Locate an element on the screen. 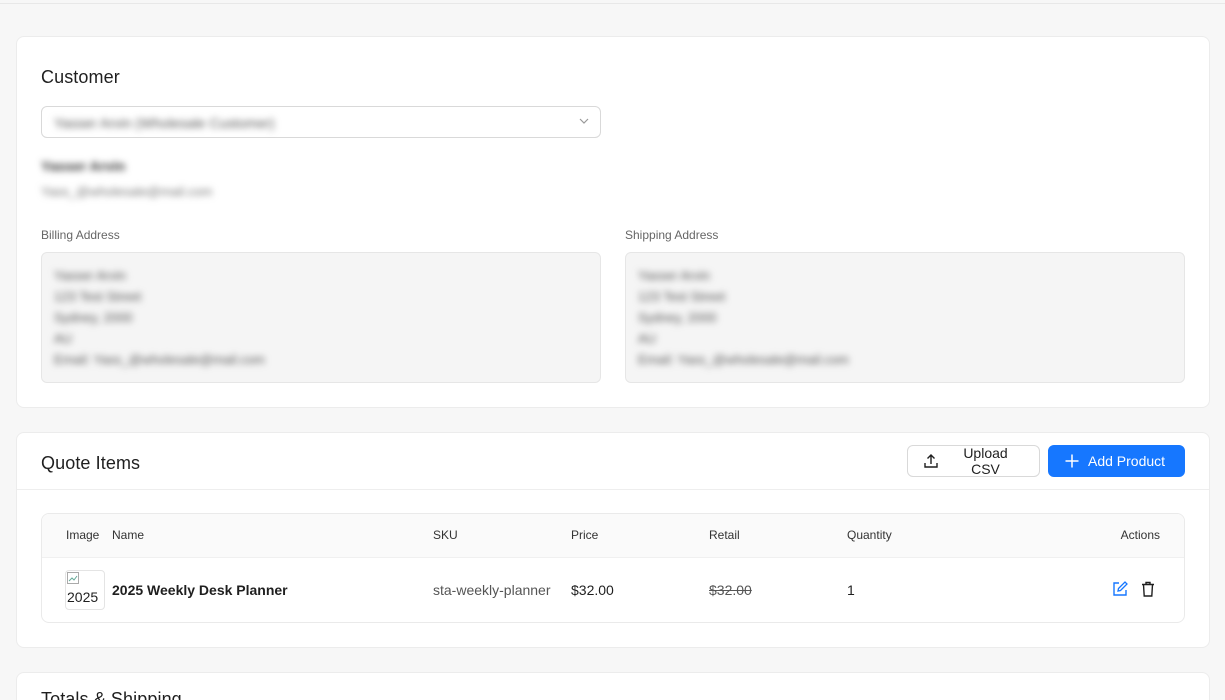 The height and width of the screenshot is (700, 1225). upload-csv-button: Upload CSV is located at coordinates (973, 461).